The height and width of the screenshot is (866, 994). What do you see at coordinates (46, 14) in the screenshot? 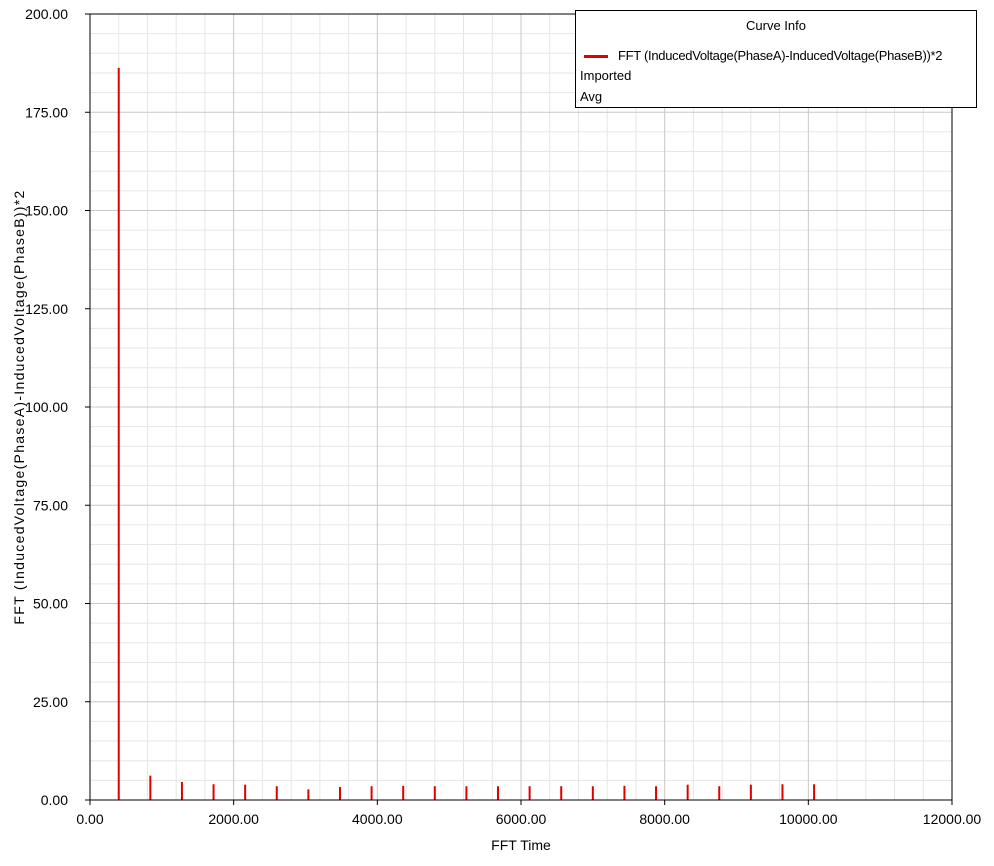
I see `y-tick-label: 200.00` at bounding box center [46, 14].